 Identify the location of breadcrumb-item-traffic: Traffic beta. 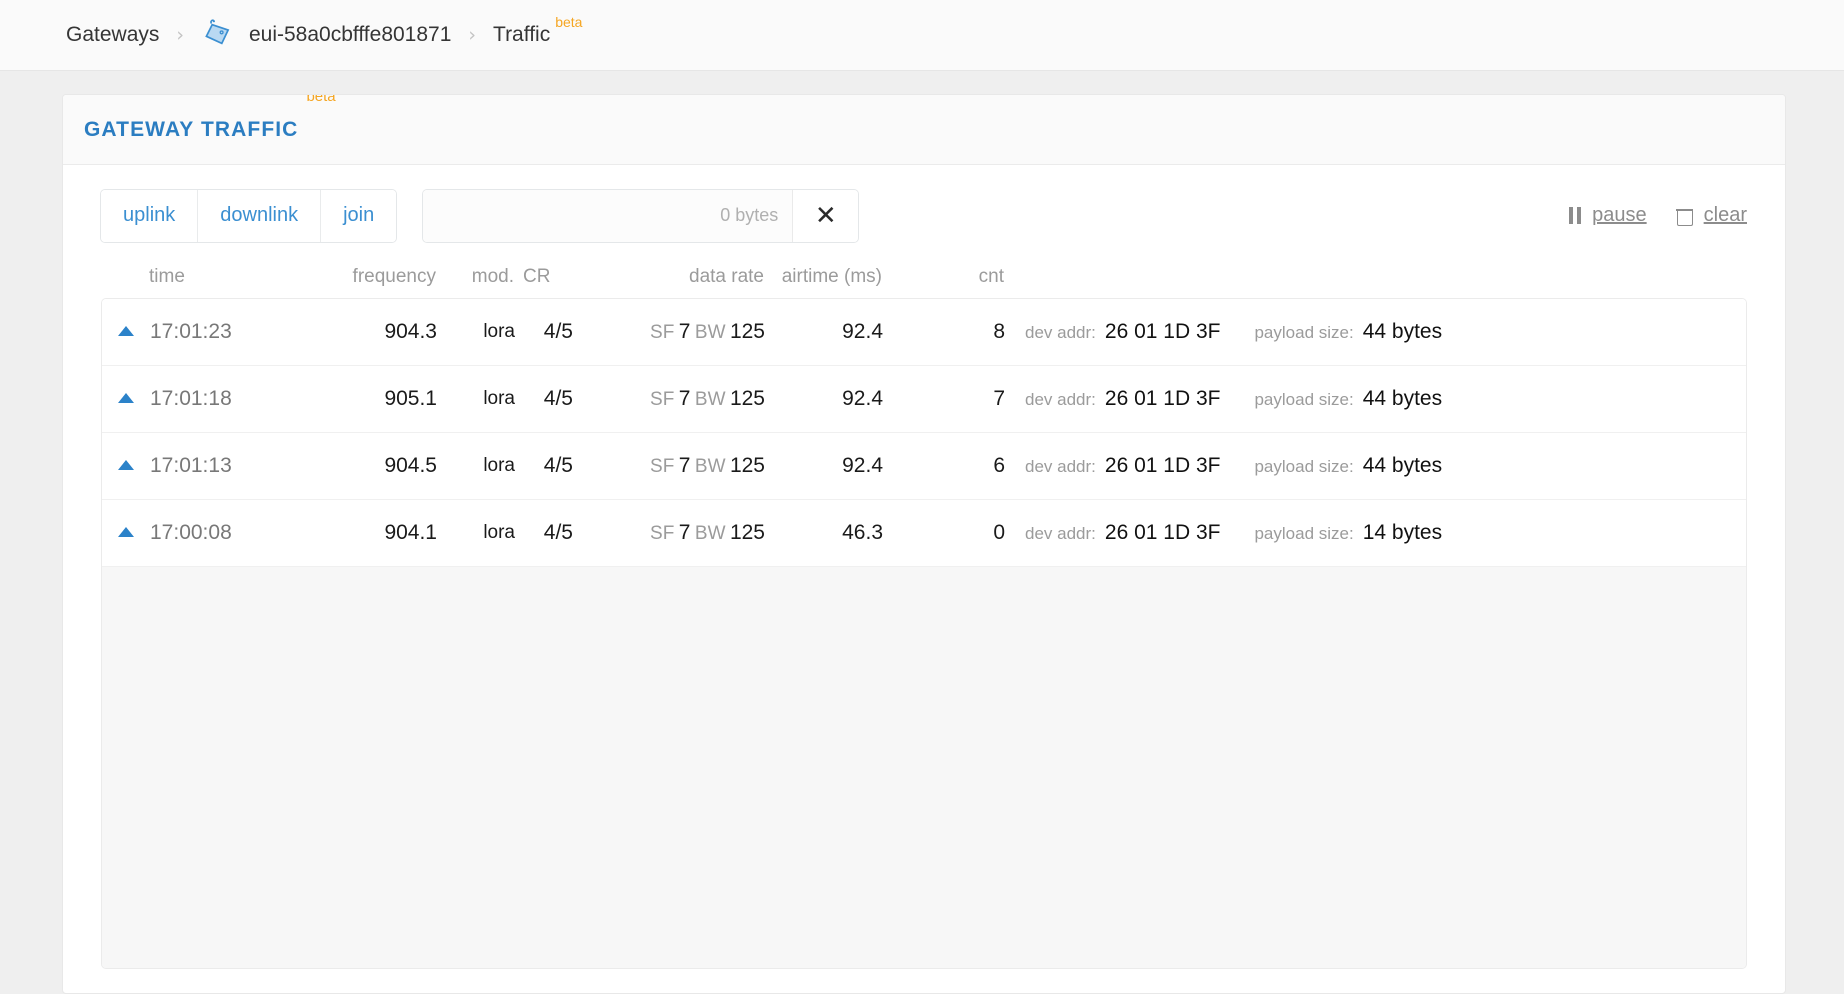
(537, 30).